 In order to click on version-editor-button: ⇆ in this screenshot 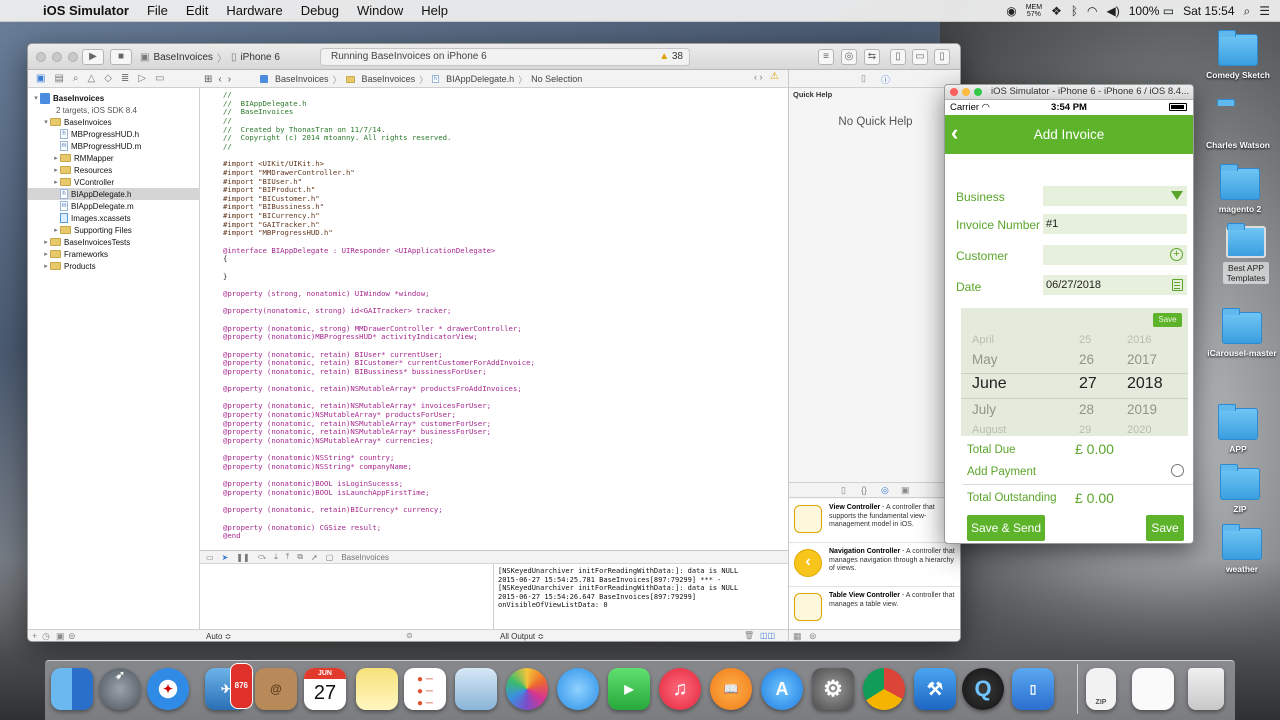, I will do `click(872, 57)`.